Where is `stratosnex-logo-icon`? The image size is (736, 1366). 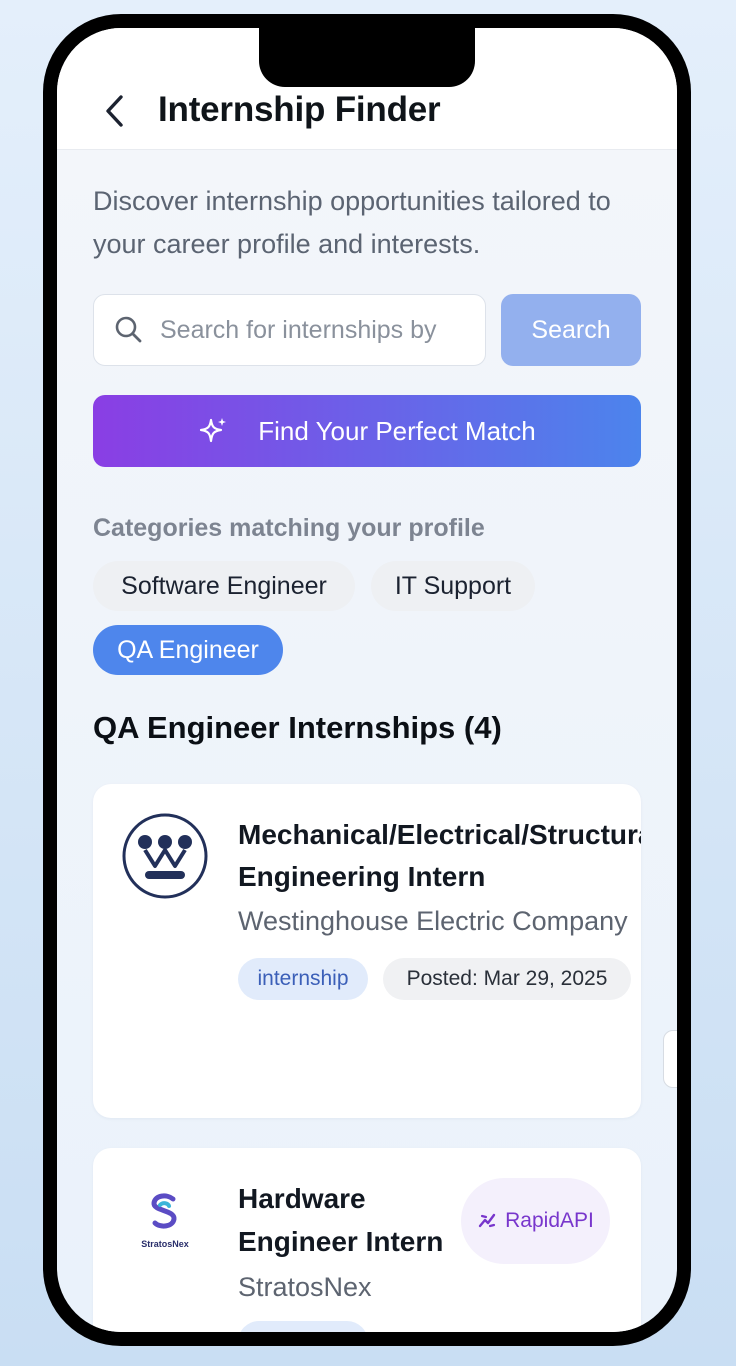
stratosnex-logo-icon is located at coordinates (164, 1211).